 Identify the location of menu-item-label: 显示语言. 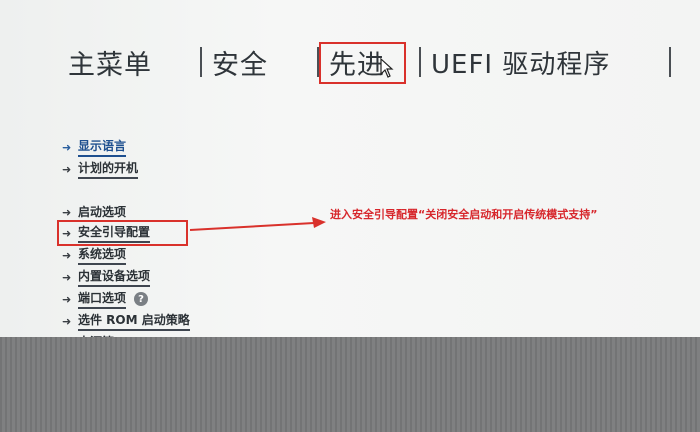
(102, 147).